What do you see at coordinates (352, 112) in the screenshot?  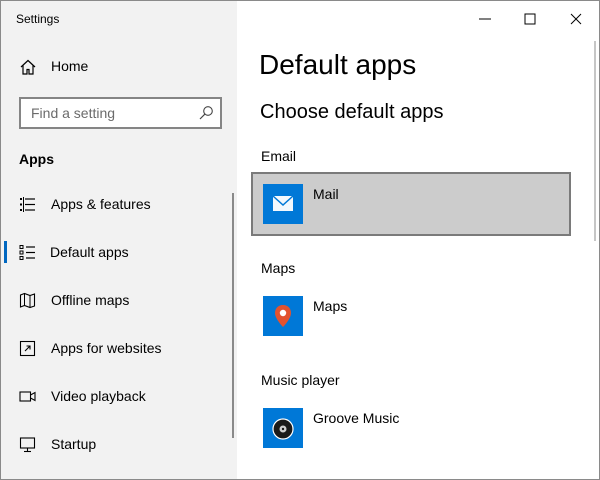 I see `page-subtitle: Choose default apps` at bounding box center [352, 112].